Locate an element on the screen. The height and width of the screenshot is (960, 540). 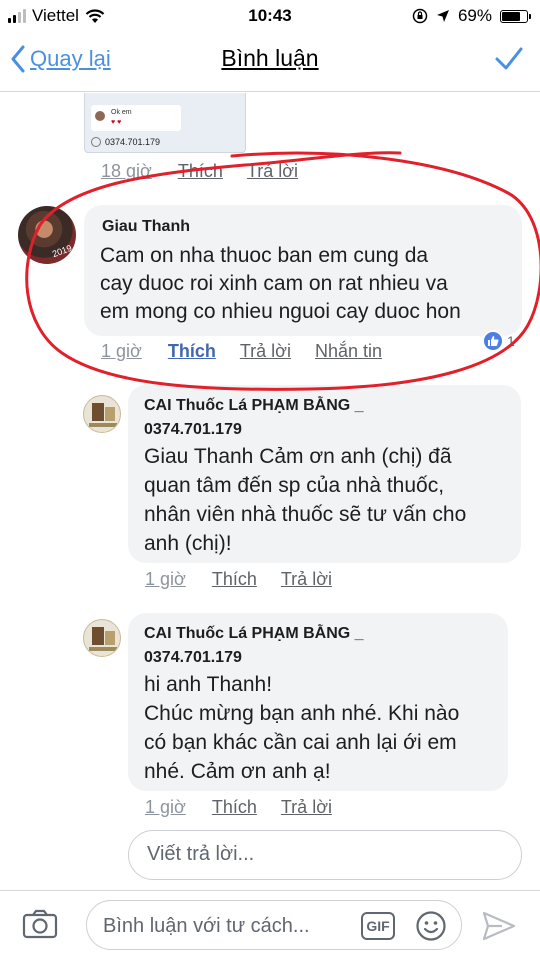
page-title: Bình luận is located at coordinates (270, 58).